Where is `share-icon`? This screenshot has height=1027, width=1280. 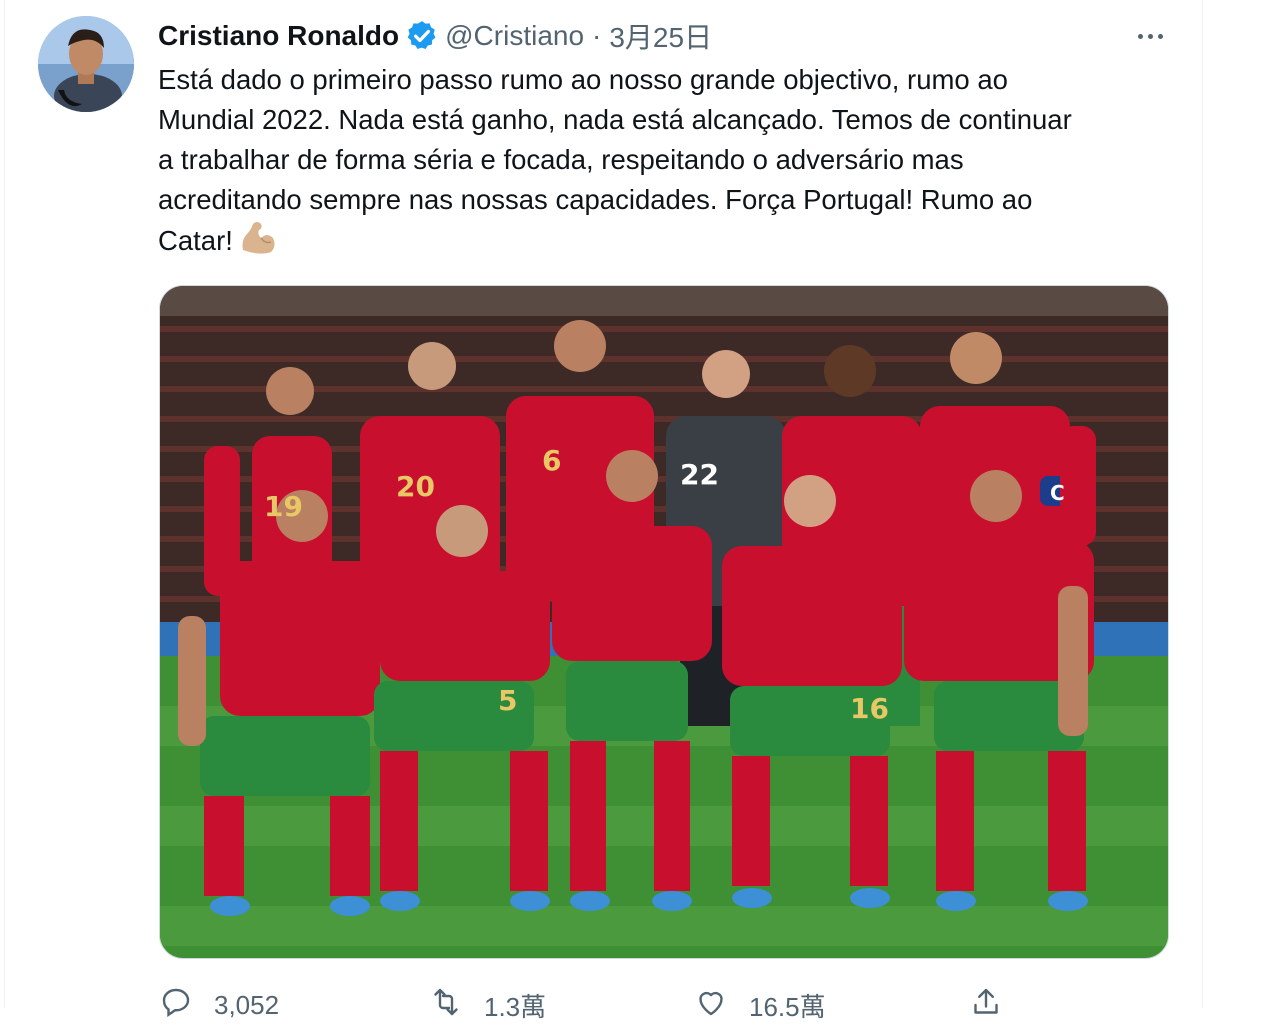 share-icon is located at coordinates (986, 1005).